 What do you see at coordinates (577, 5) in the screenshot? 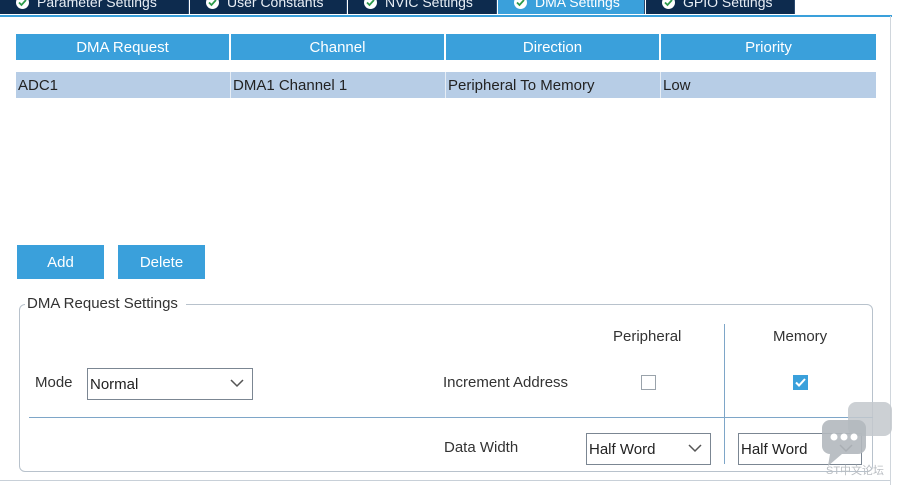
I see `tab-label: DMA Settings` at bounding box center [577, 5].